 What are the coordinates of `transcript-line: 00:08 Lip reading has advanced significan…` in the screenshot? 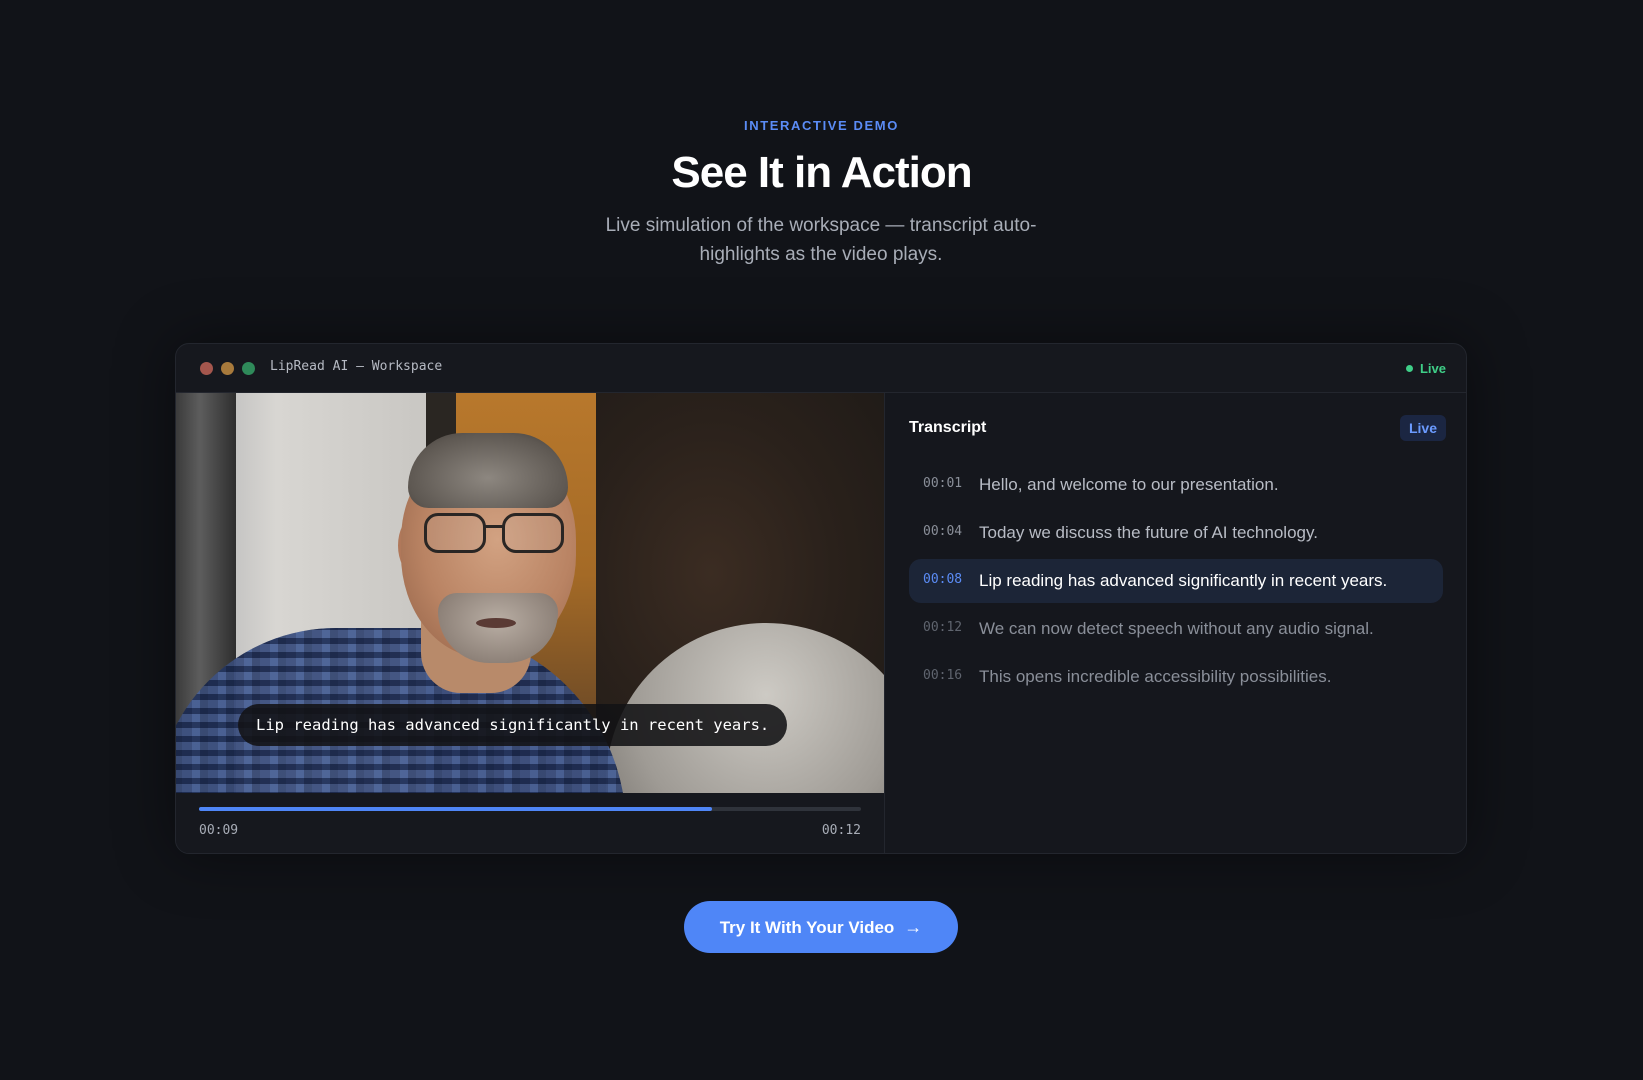 It's located at (1176, 581).